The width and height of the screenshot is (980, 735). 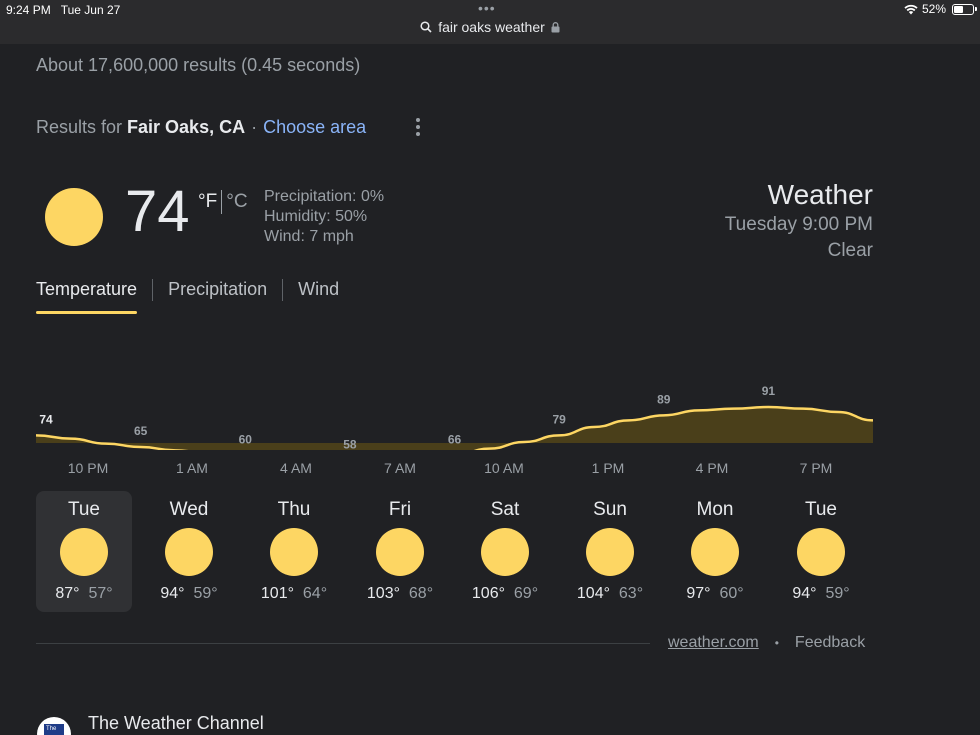 I want to click on forecast-day: Sun 104° 63°, so click(x=610, y=551).